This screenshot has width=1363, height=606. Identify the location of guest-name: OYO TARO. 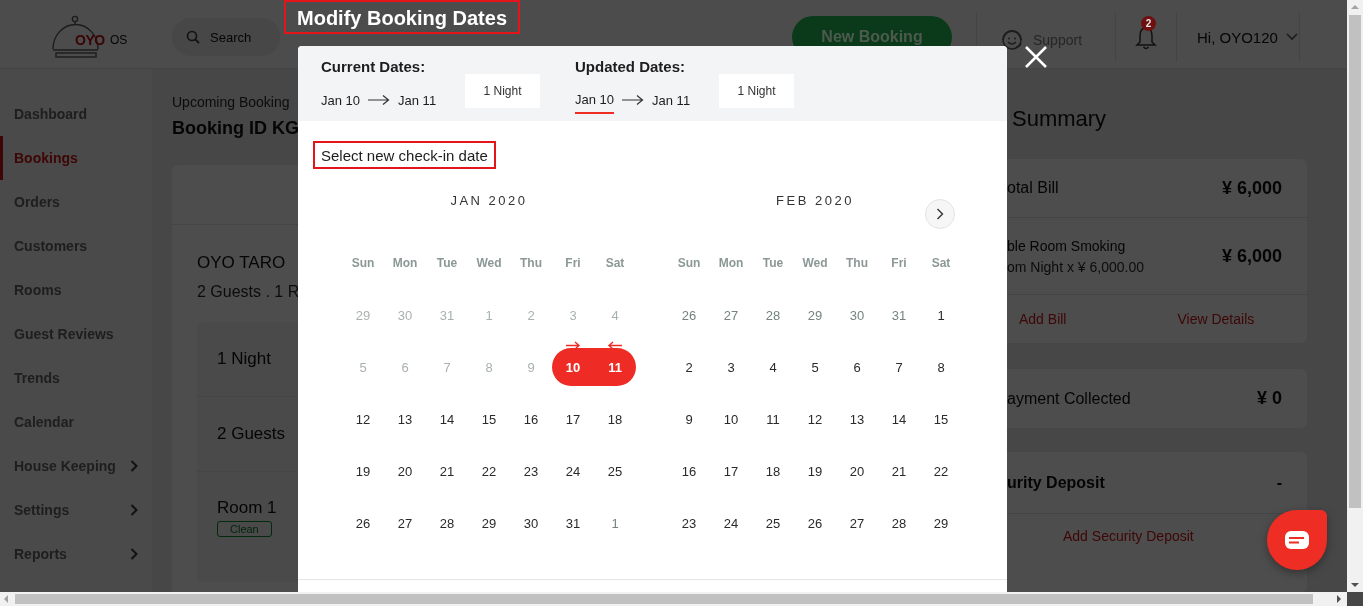
(242, 263).